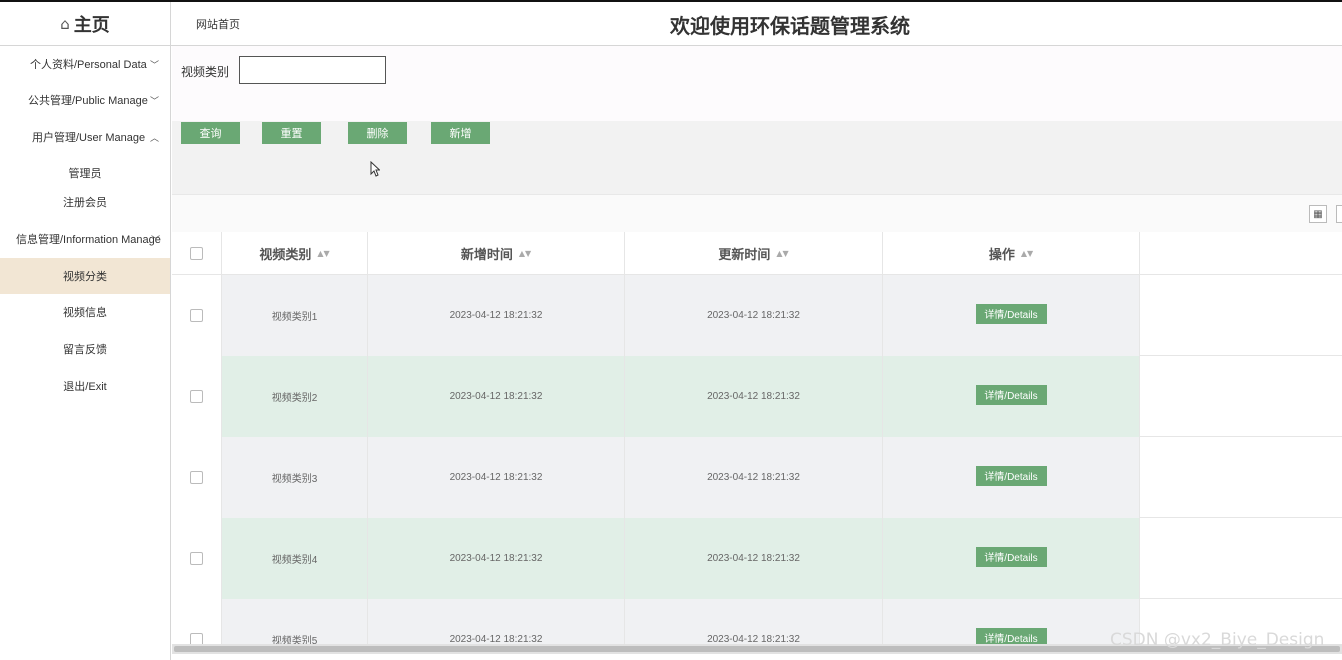 The image size is (1342, 660). What do you see at coordinates (85, 276) in the screenshot?
I see `sidebar-item-video-category: 视频分类` at bounding box center [85, 276].